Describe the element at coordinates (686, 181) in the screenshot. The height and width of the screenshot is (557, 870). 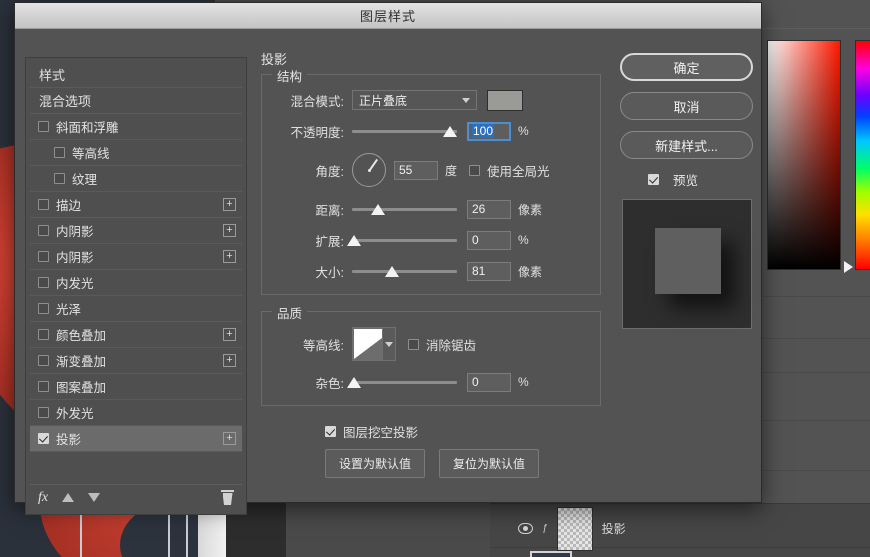
I see `preview-label: 预览` at that location.